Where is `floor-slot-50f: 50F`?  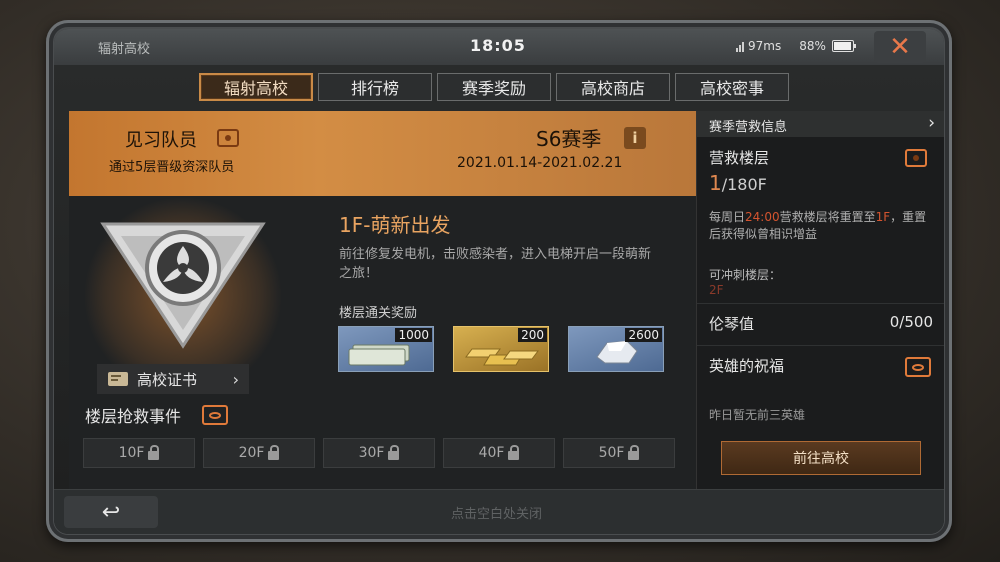 floor-slot-50f: 50F is located at coordinates (619, 453).